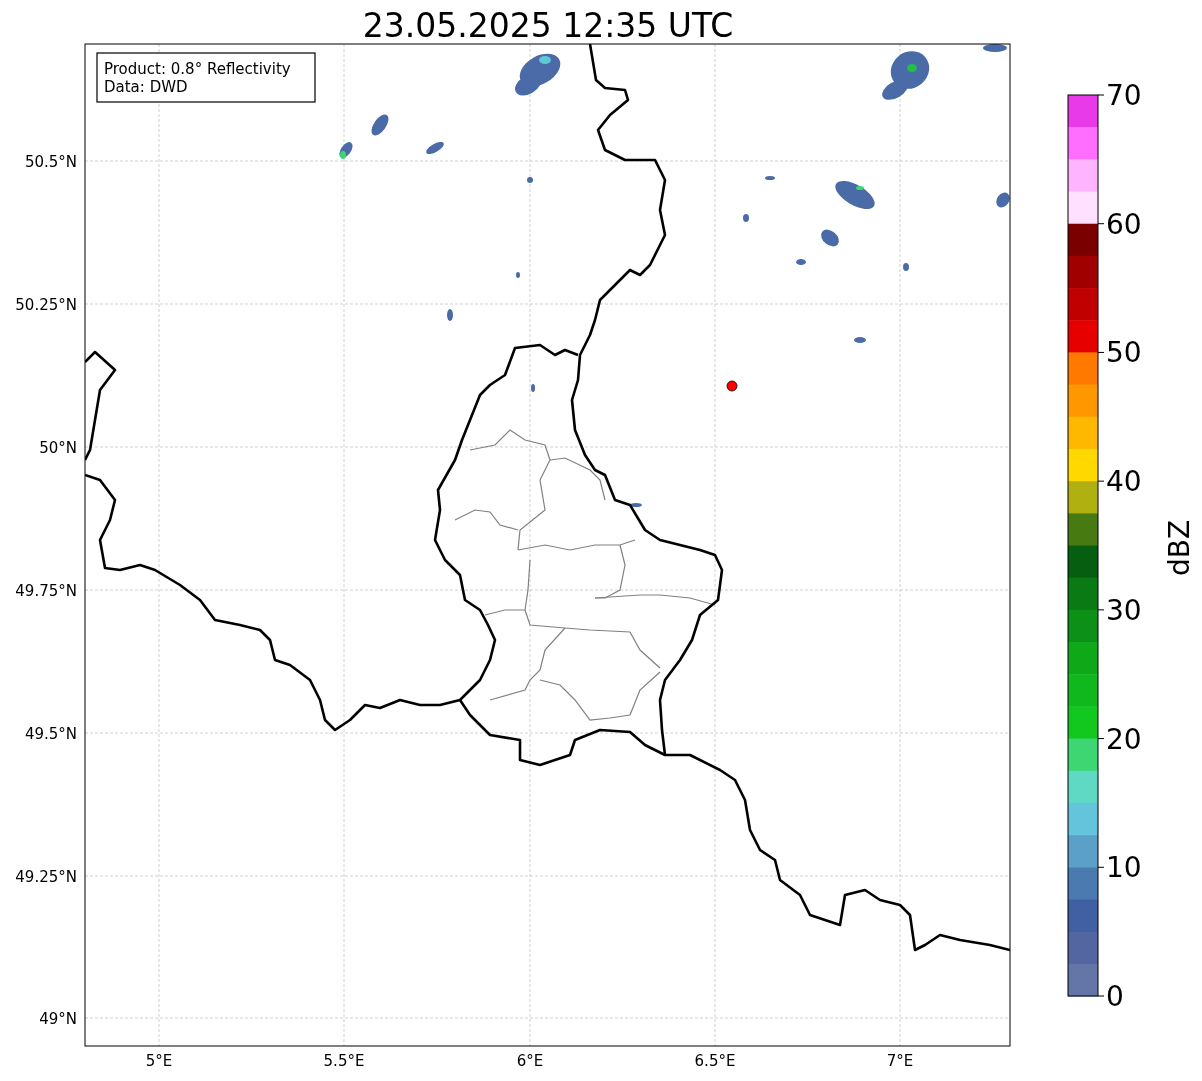 Image resolution: width=1202 pixels, height=1081 pixels. I want to click on axis-tick-label: 49.75°N, so click(46, 591).